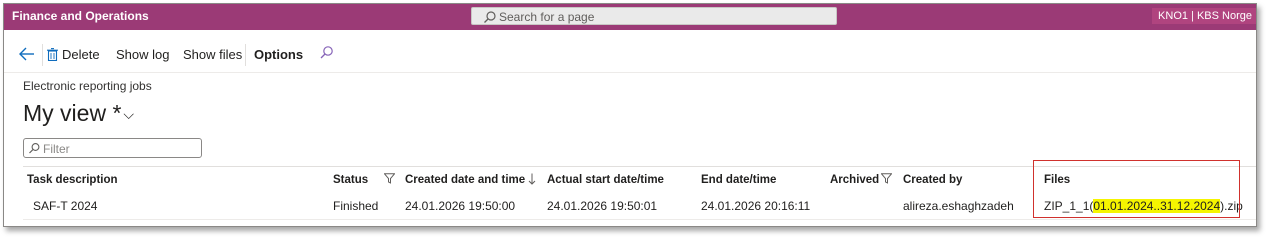 The image size is (1271, 240). I want to click on show-files-button: Show files, so click(212, 54).